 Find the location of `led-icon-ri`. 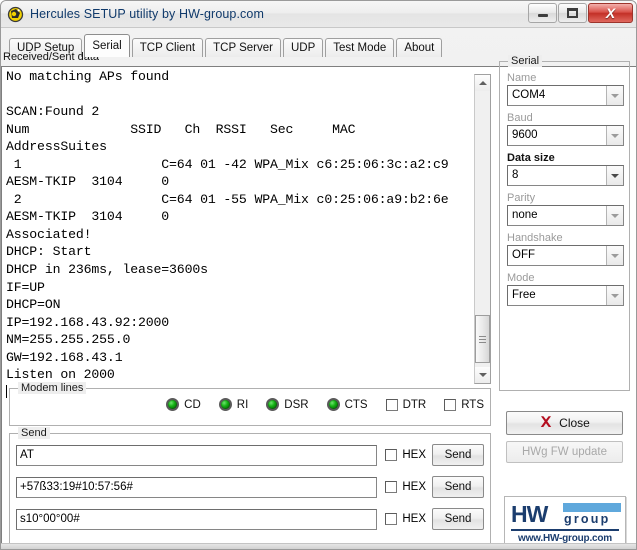

led-icon-ri is located at coordinates (225, 404).